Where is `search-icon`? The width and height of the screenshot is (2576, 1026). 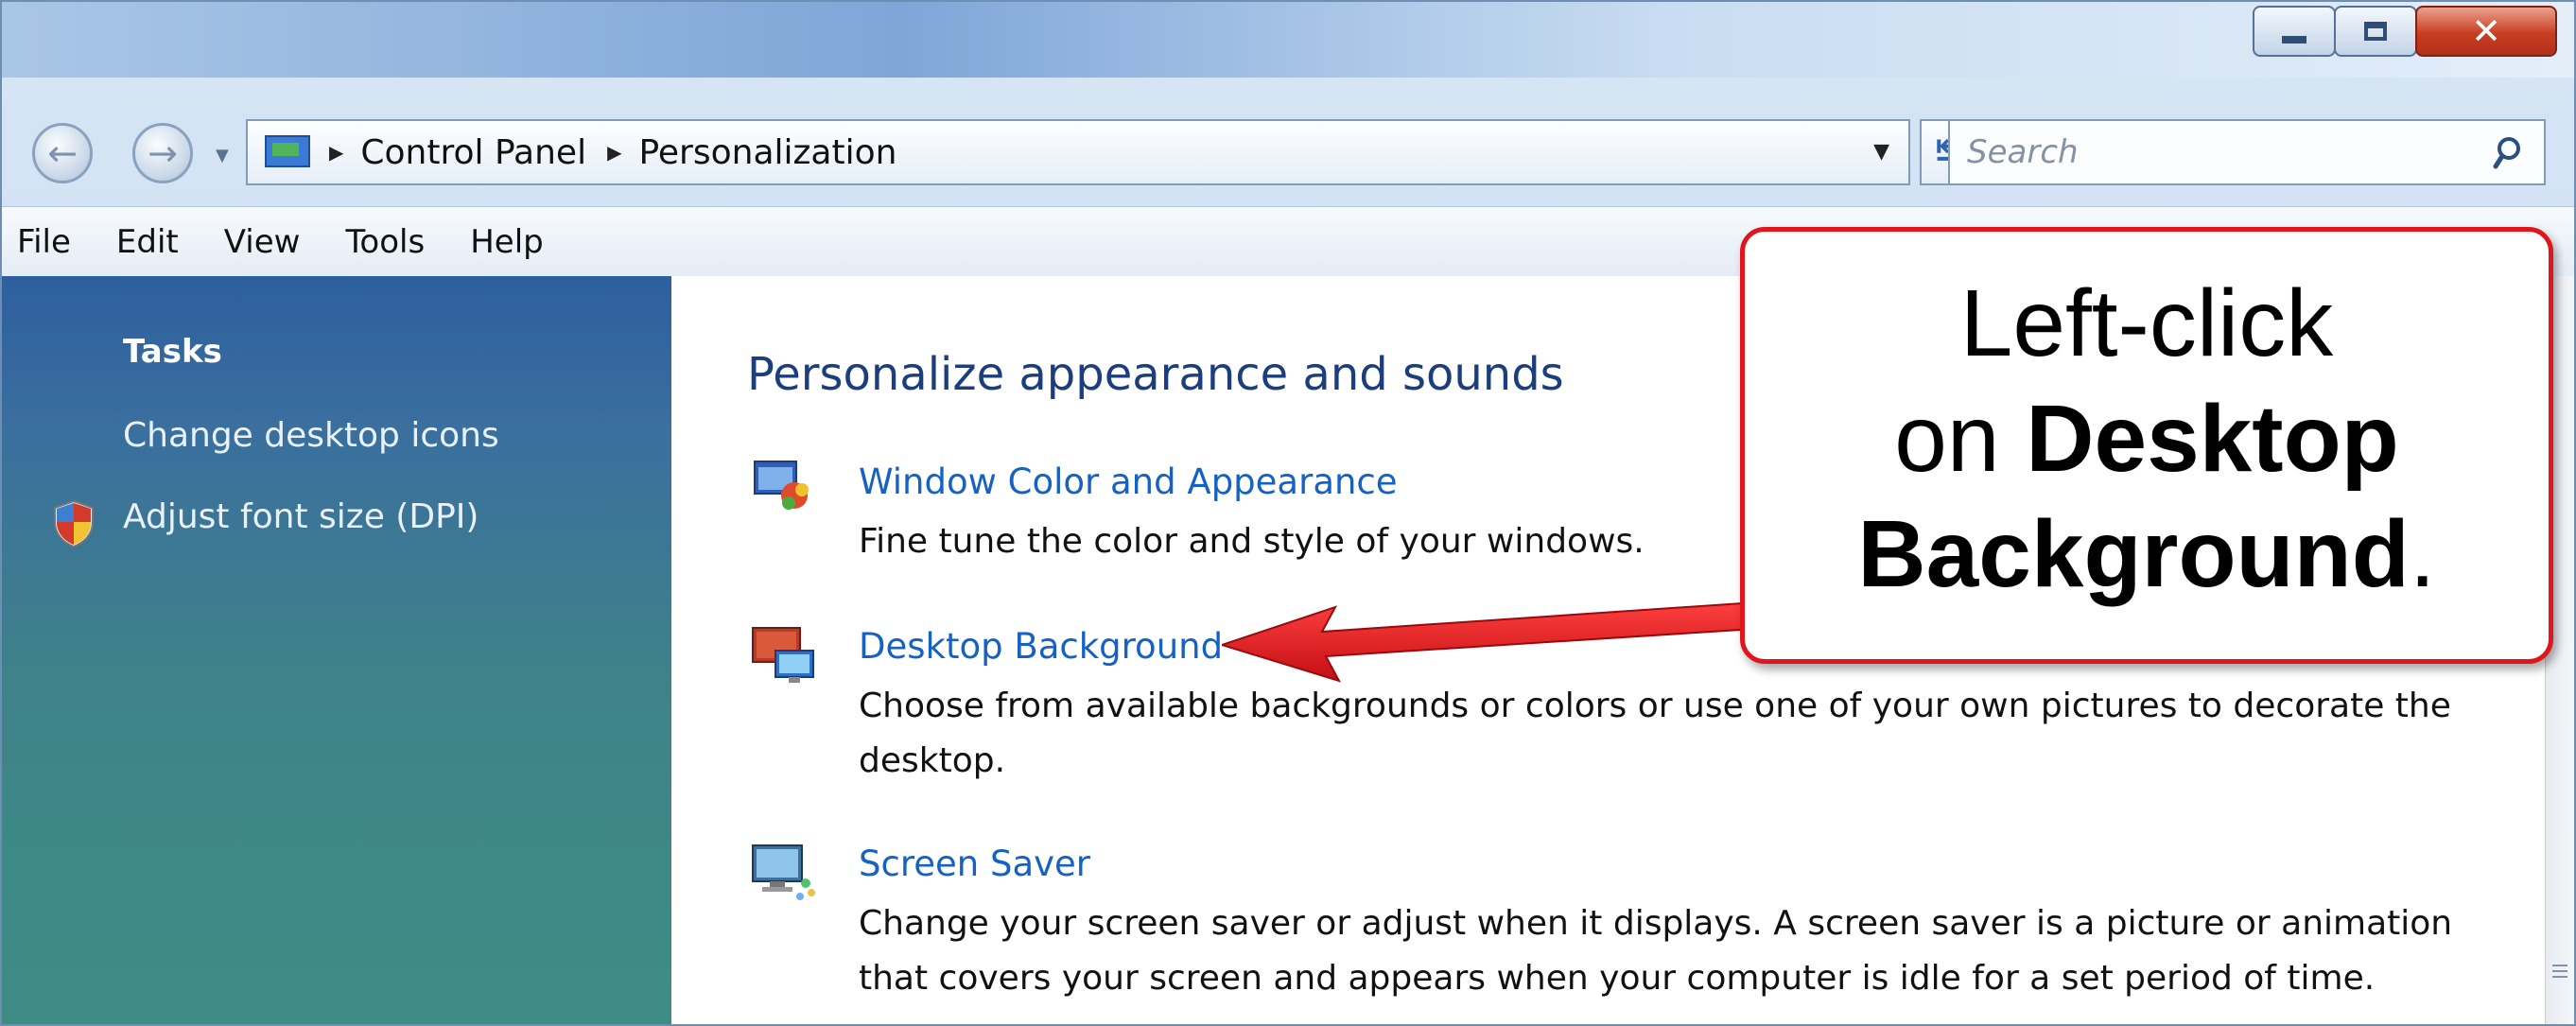
search-icon is located at coordinates (2512, 153).